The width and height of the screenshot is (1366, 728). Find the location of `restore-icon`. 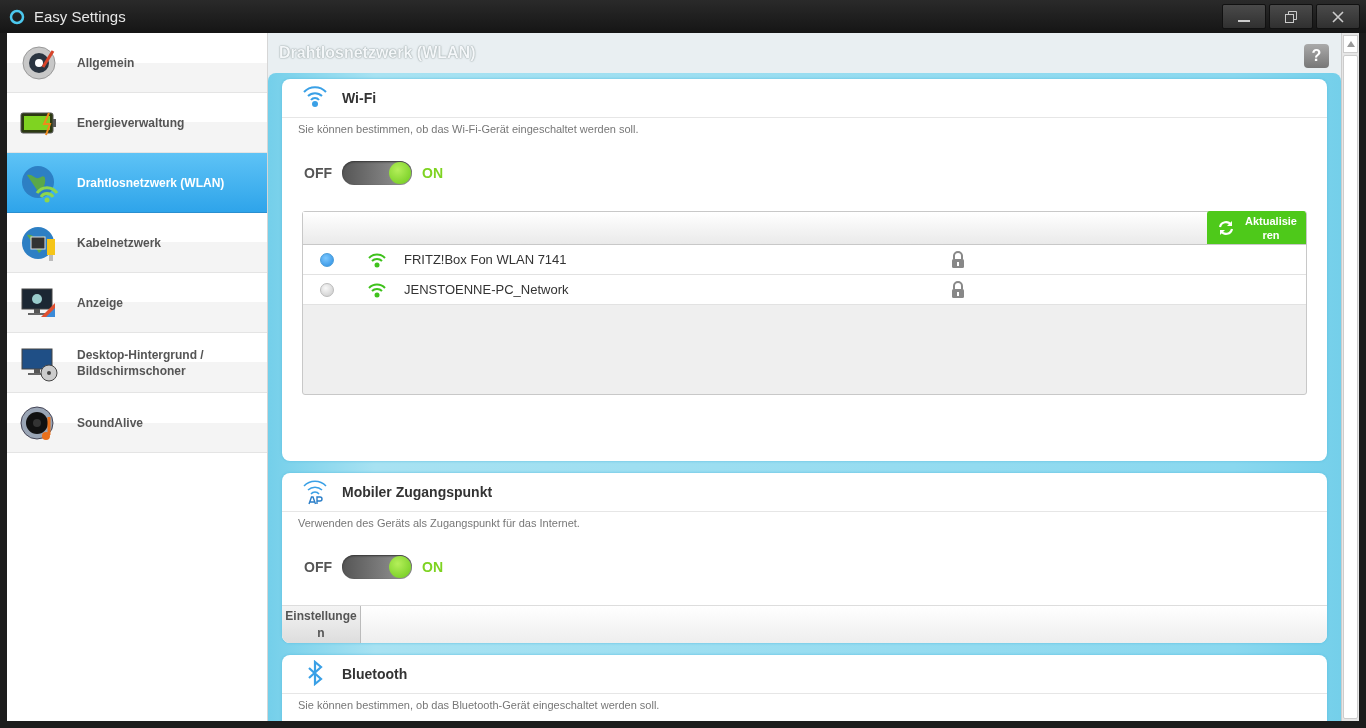

restore-icon is located at coordinates (1291, 16).